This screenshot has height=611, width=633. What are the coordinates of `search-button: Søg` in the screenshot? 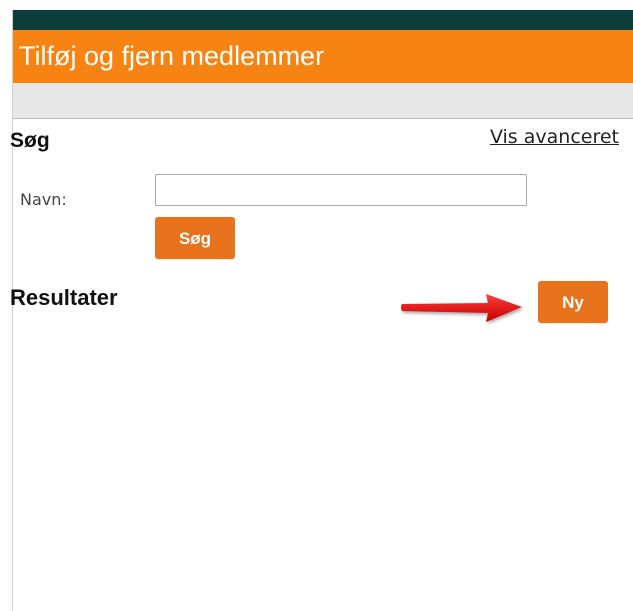 It's located at (195, 238).